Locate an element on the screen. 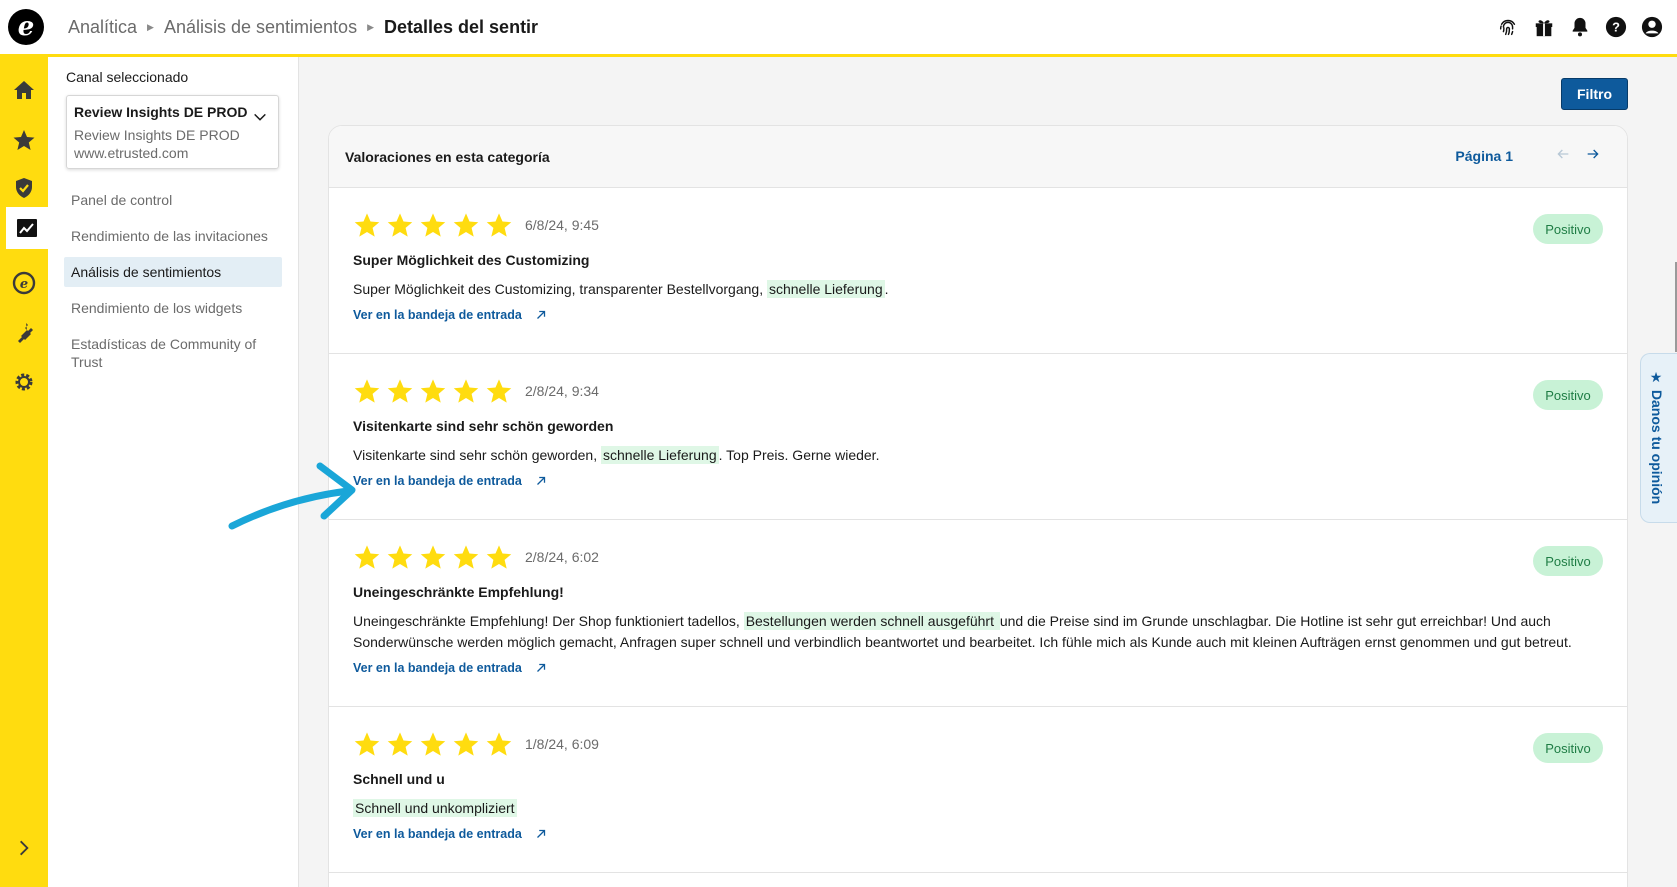 Image resolution: width=1677 pixels, height=887 pixels. analytics-icon is located at coordinates (27, 228).